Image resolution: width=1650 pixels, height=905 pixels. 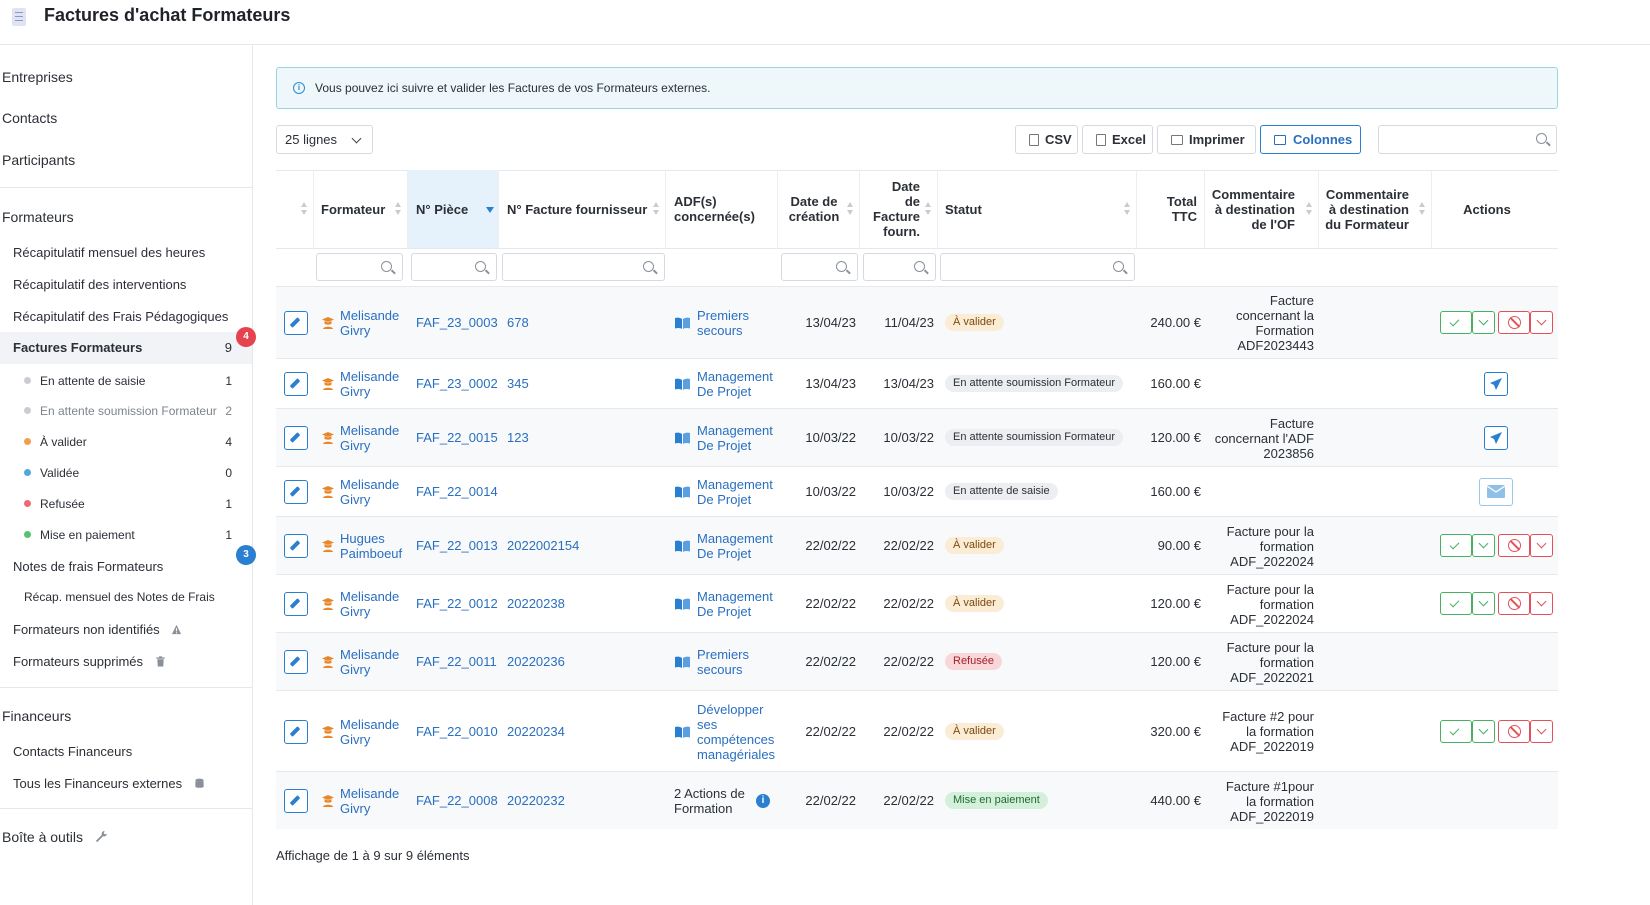 I want to click on sidebar-item-boite-outils: Boîte à outils, so click(x=55, y=837).